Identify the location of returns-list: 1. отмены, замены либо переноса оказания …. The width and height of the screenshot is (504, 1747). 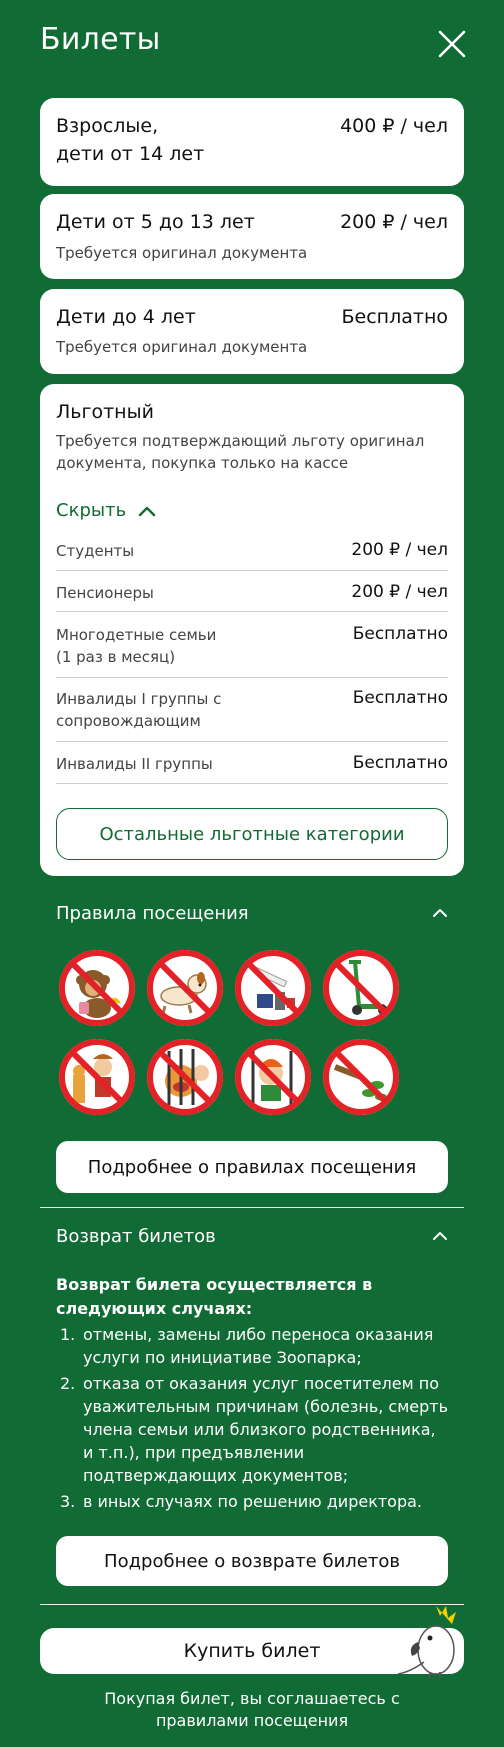
(253, 1419).